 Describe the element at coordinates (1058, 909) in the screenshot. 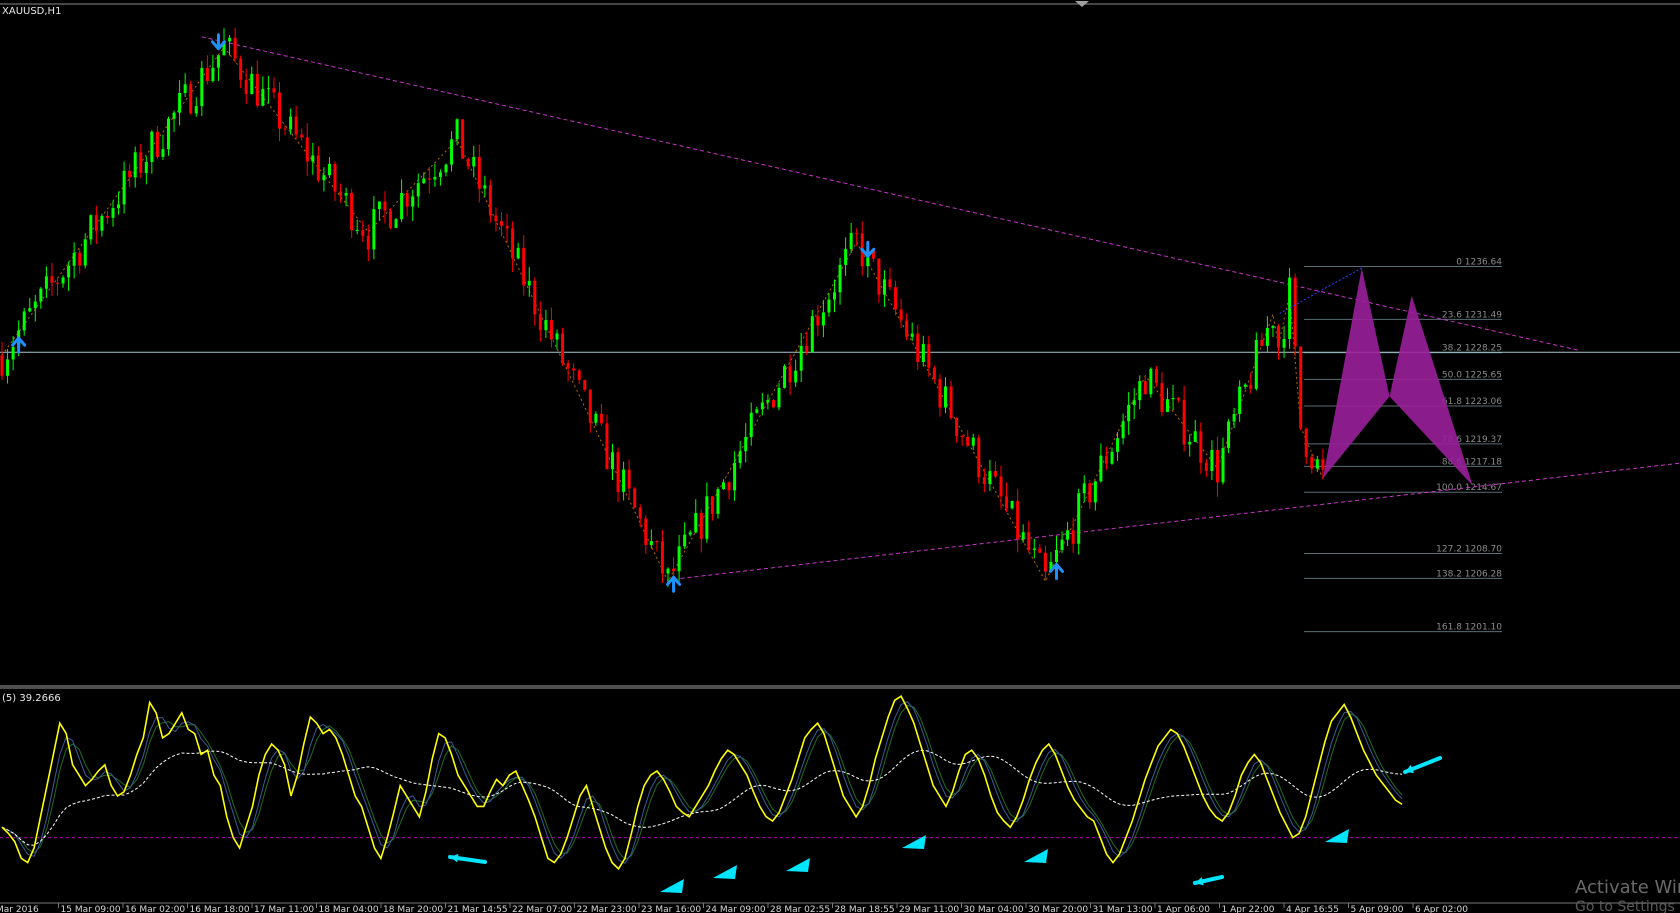

I see `time-tick-label: 30 Mar 20:00` at that location.